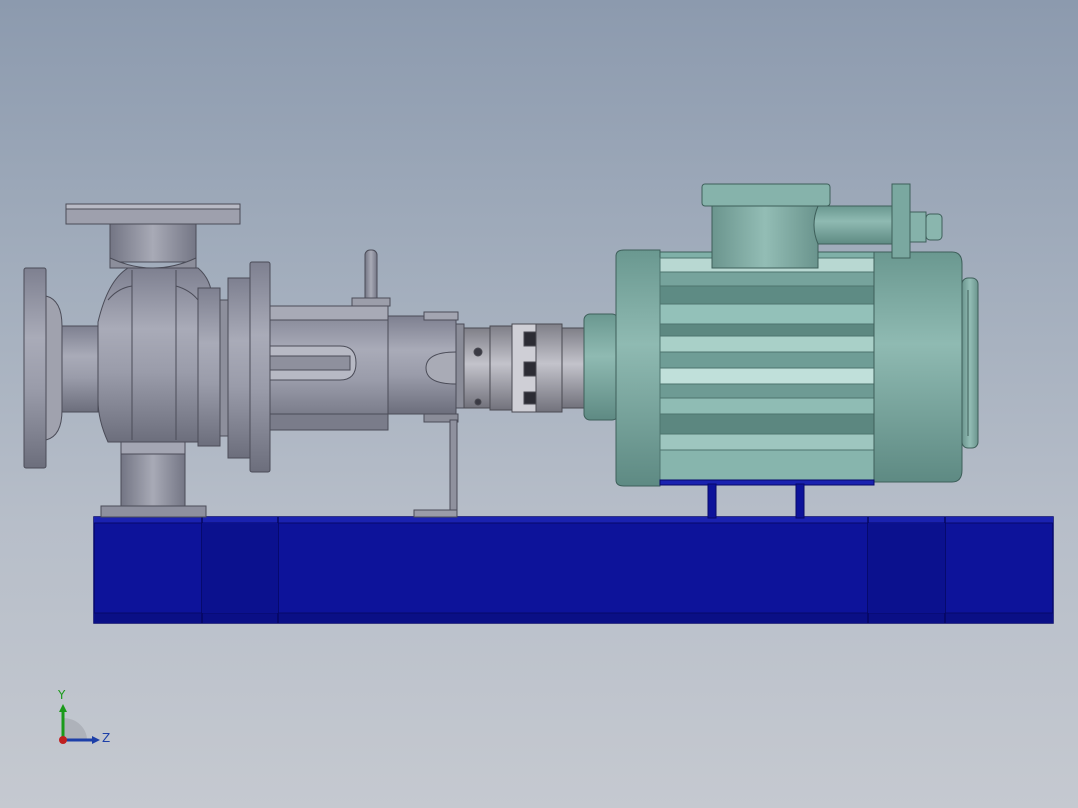 The height and width of the screenshot is (808, 1078). What do you see at coordinates (767, 499) in the screenshot?
I see `motor-feet` at bounding box center [767, 499].